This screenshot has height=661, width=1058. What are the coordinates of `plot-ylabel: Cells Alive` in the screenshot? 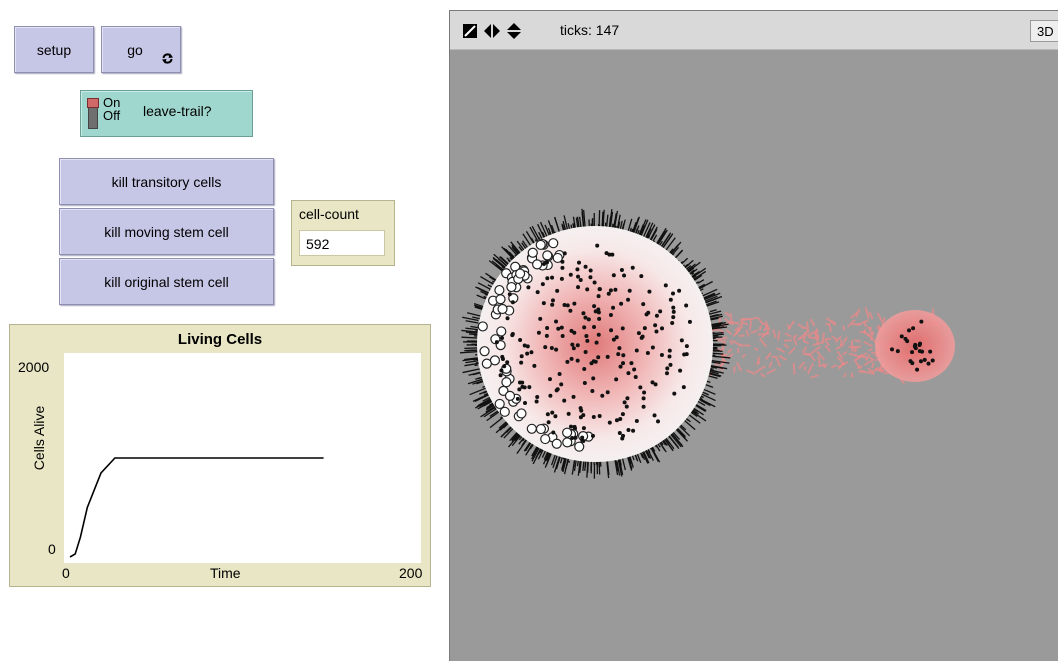 It's located at (39, 438).